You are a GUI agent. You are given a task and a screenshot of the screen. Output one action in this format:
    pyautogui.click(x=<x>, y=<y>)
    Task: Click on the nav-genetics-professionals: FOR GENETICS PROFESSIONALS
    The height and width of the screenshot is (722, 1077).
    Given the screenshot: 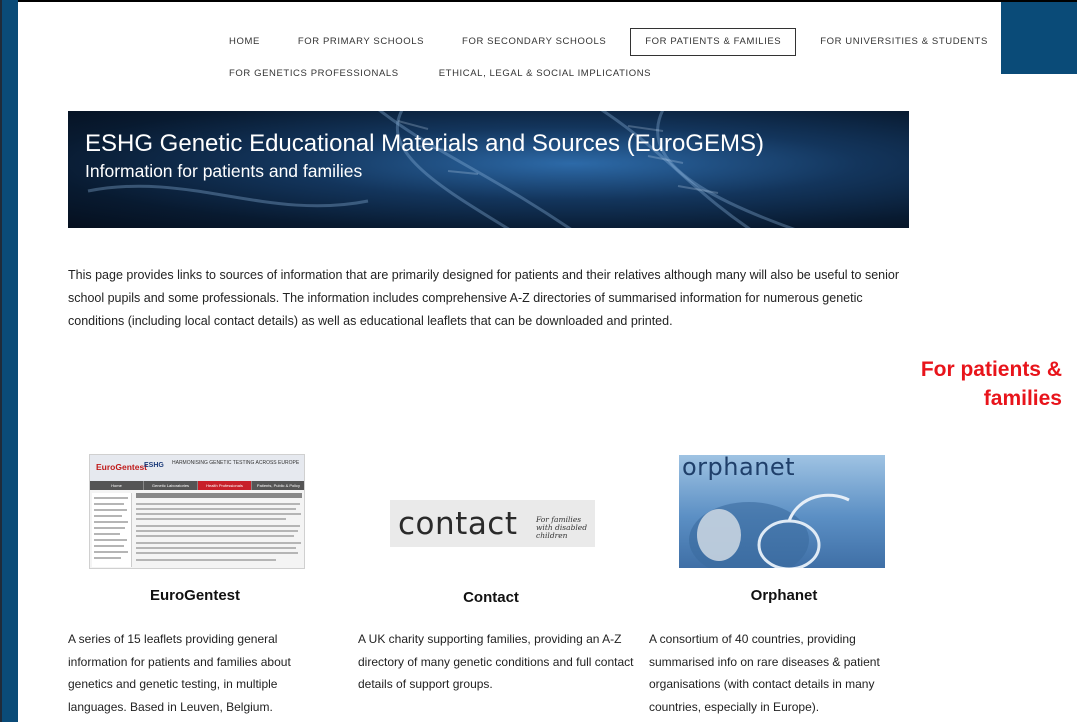 What is the action you would take?
    pyautogui.click(x=314, y=74)
    